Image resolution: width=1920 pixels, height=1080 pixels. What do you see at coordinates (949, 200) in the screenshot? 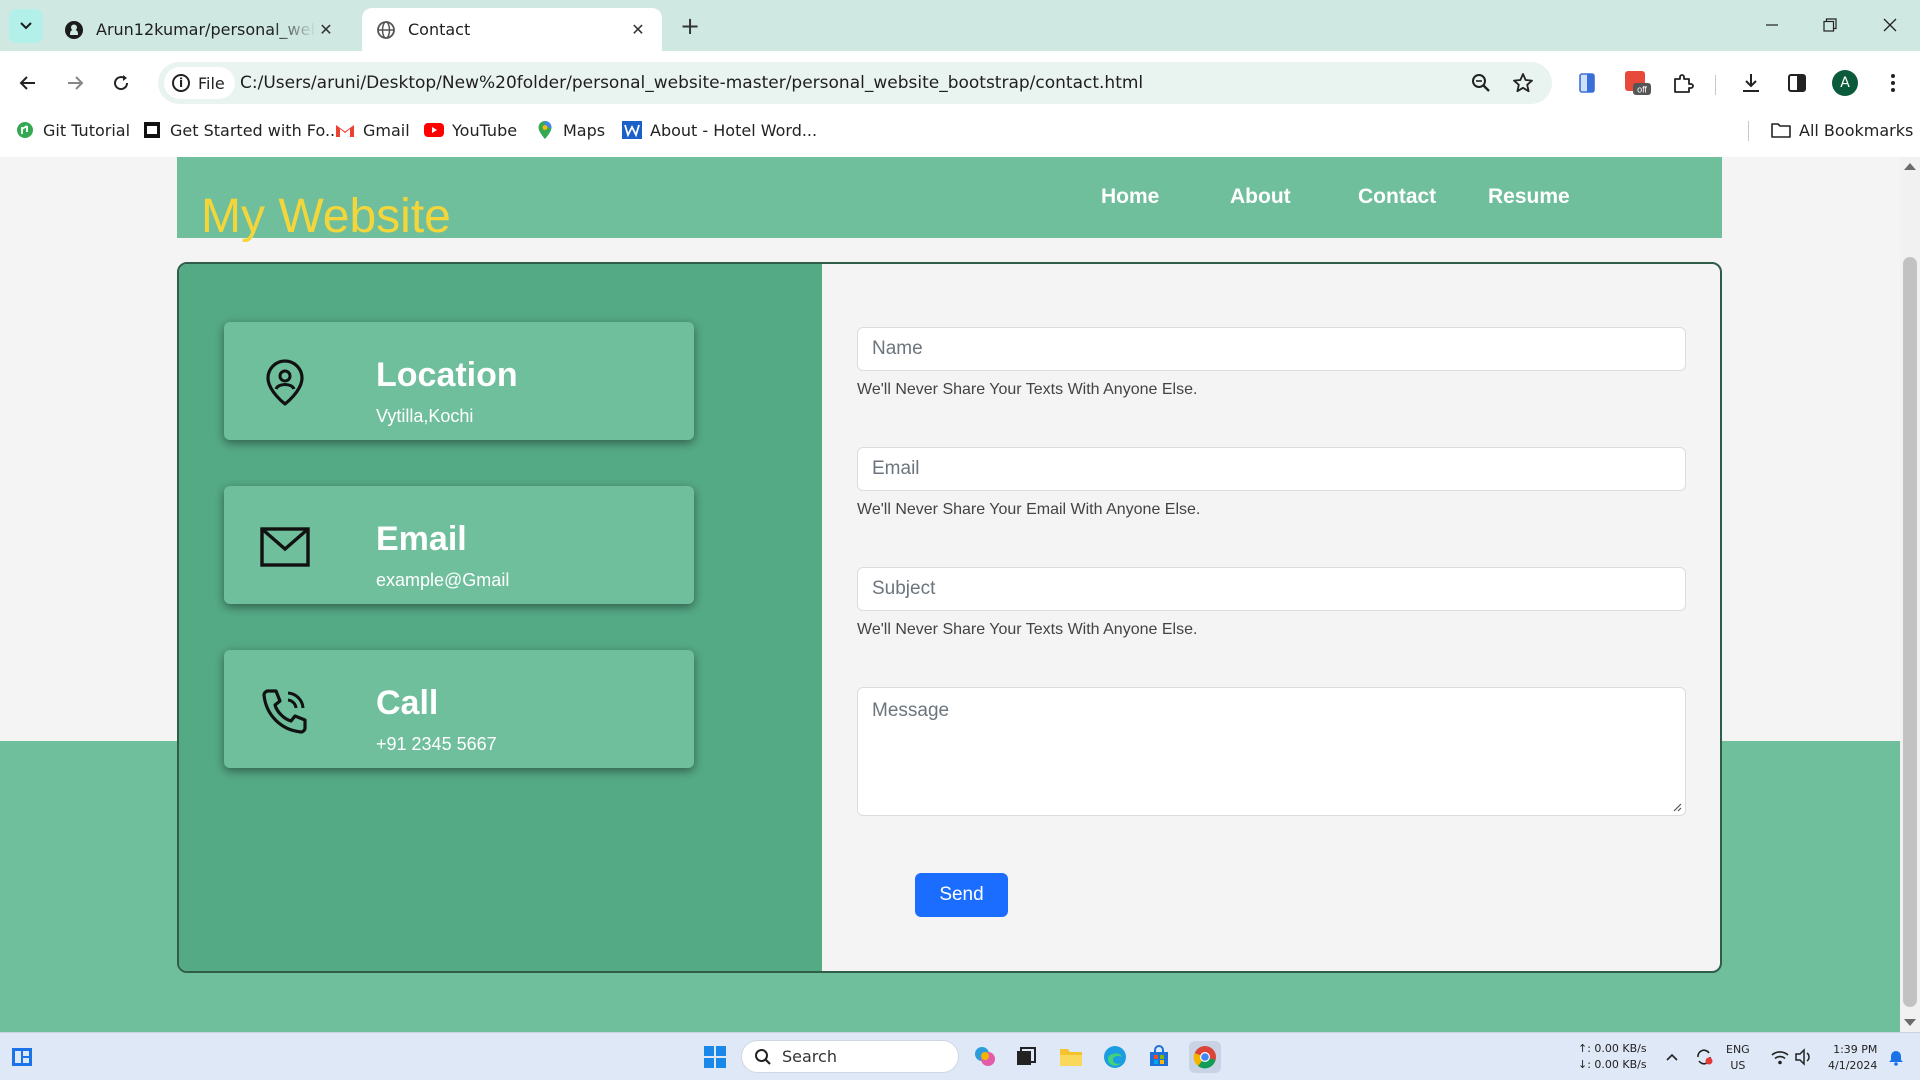
I see `site-navbar: My Website Home About Contact Resume` at bounding box center [949, 200].